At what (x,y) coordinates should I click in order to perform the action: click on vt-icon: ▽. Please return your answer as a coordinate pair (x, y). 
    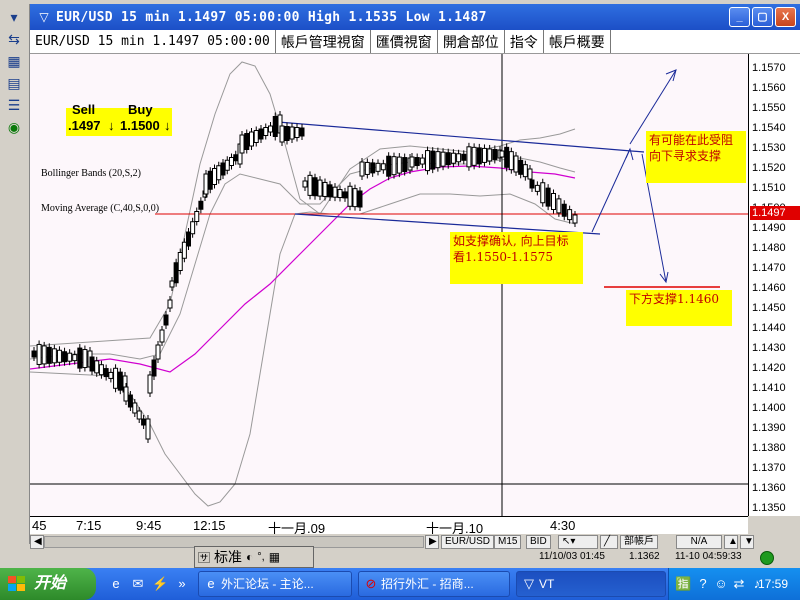
    Looking at the image, I should click on (529, 583).